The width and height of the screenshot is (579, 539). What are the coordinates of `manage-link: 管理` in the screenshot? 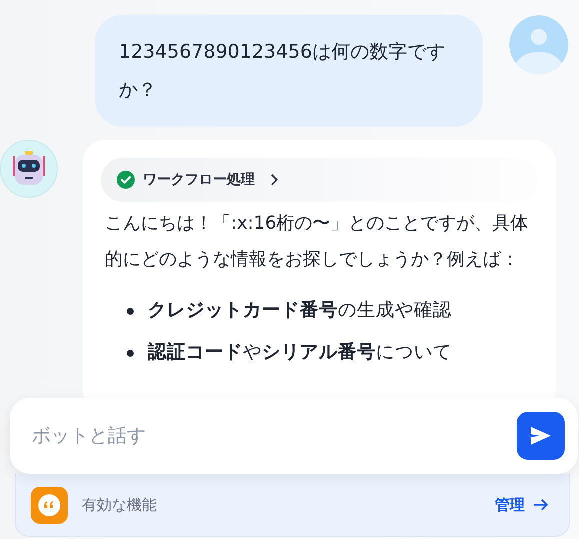 It's located at (522, 505).